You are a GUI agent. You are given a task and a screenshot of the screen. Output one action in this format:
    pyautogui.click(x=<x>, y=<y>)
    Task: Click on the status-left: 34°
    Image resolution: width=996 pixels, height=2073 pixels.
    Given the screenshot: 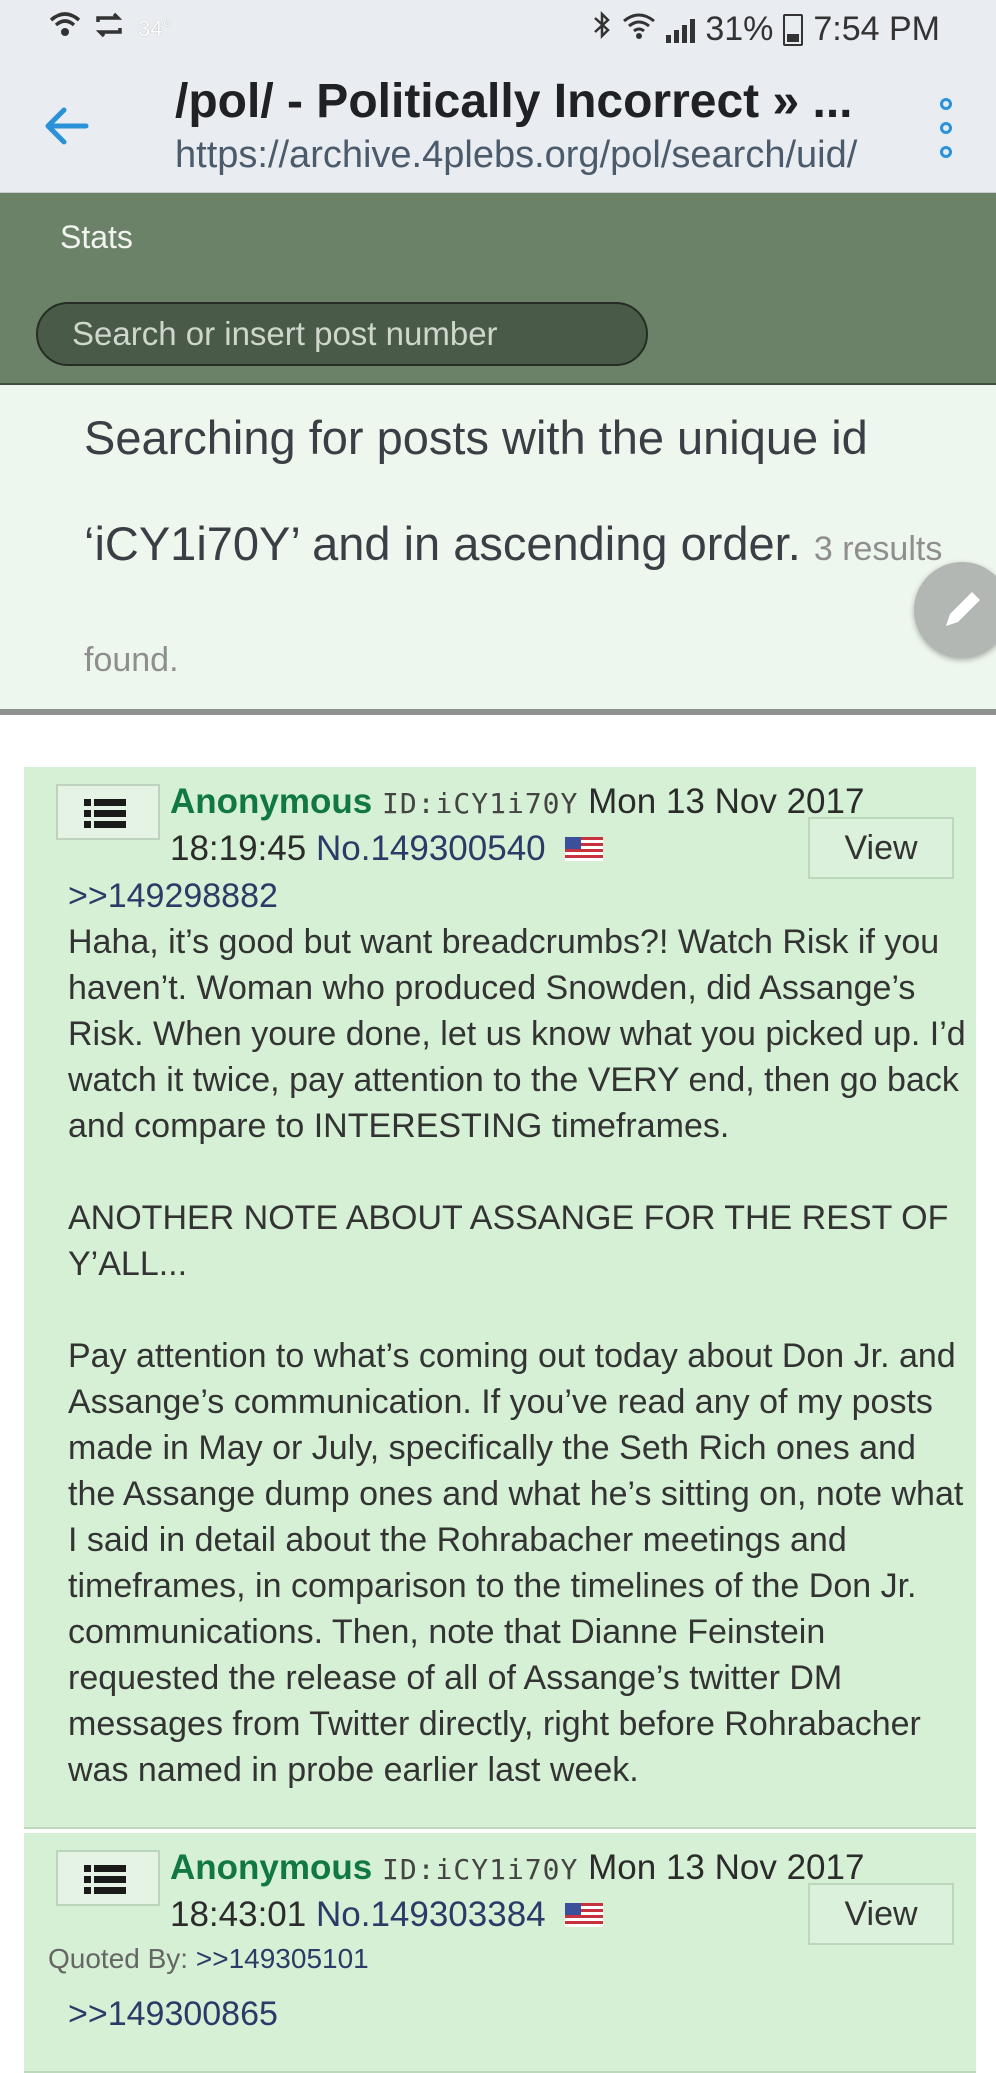 What is the action you would take?
    pyautogui.click(x=109, y=29)
    